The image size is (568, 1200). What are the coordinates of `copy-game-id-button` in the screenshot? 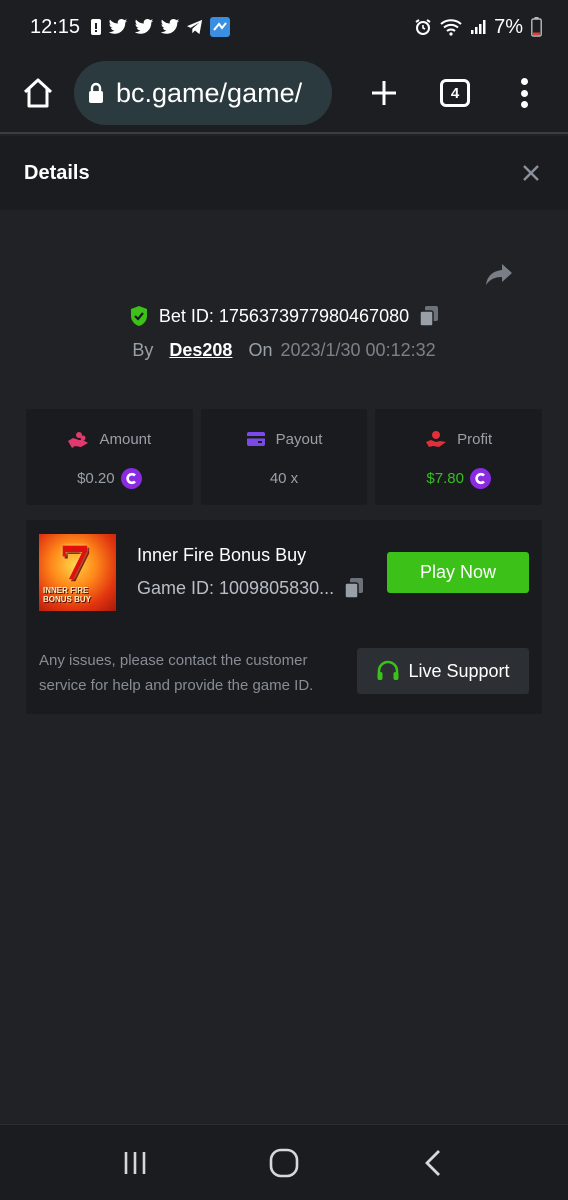 It's located at (354, 588).